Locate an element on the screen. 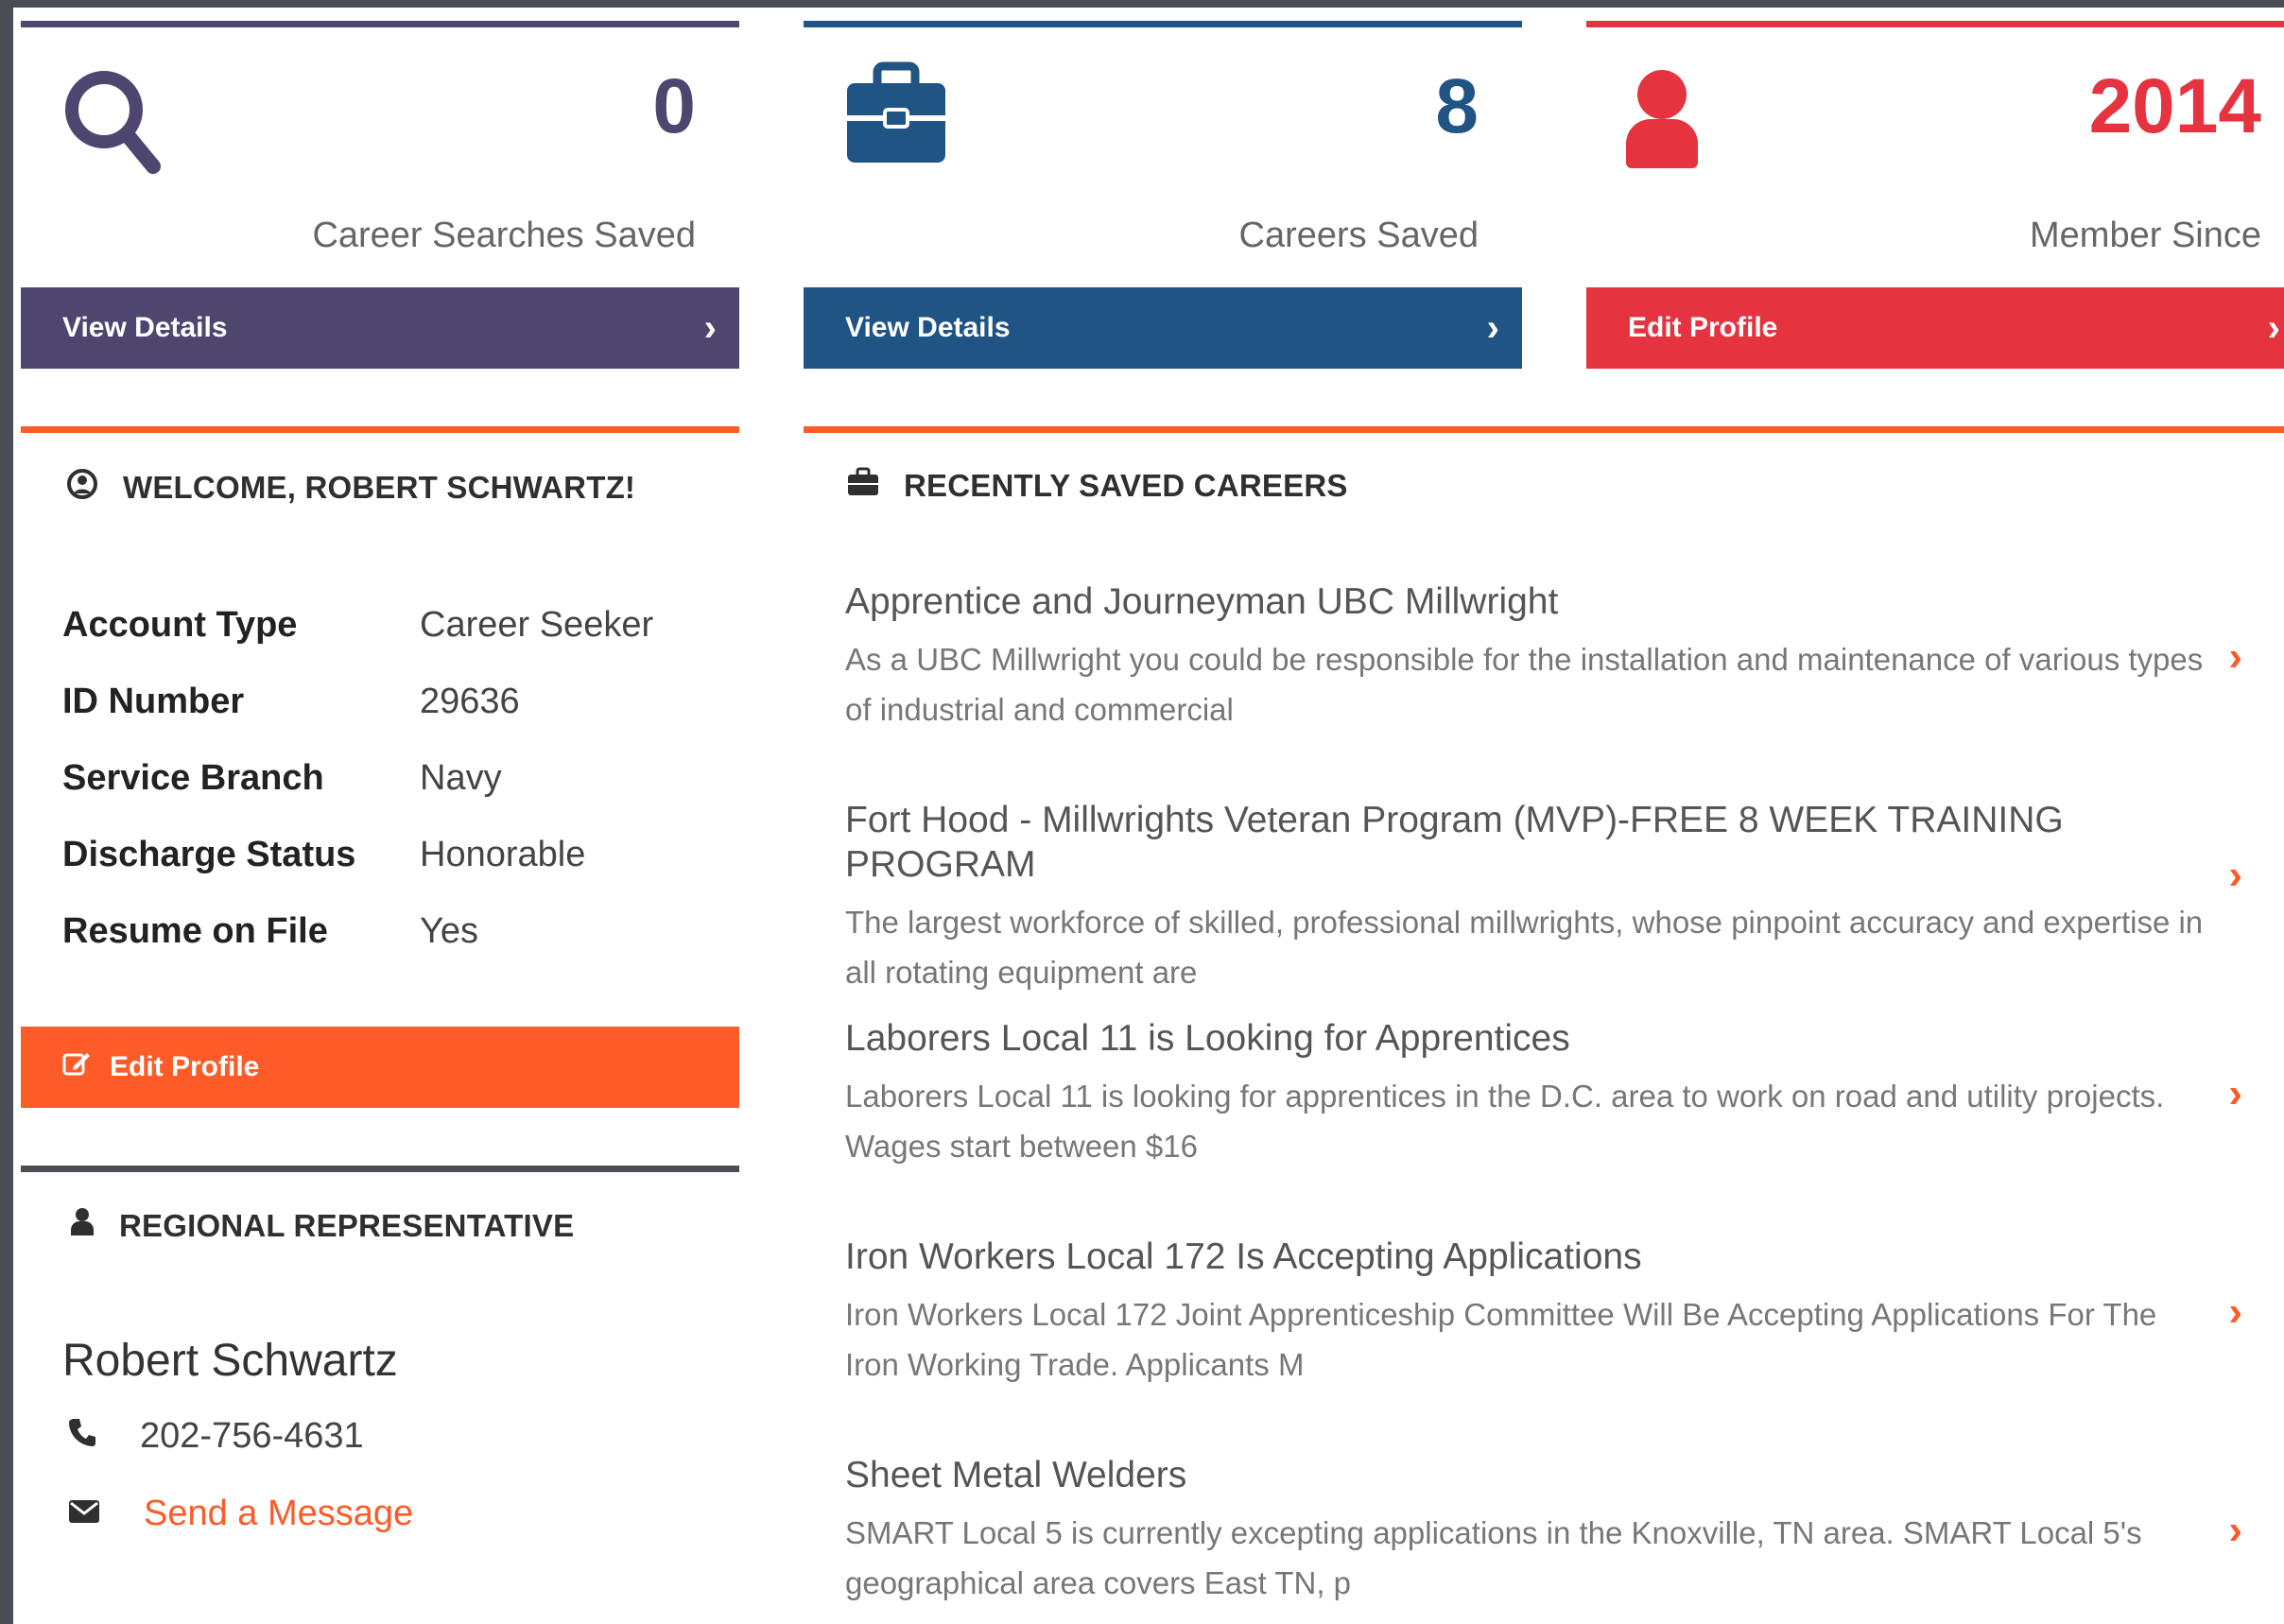  stat-count: 0 is located at coordinates (674, 106).